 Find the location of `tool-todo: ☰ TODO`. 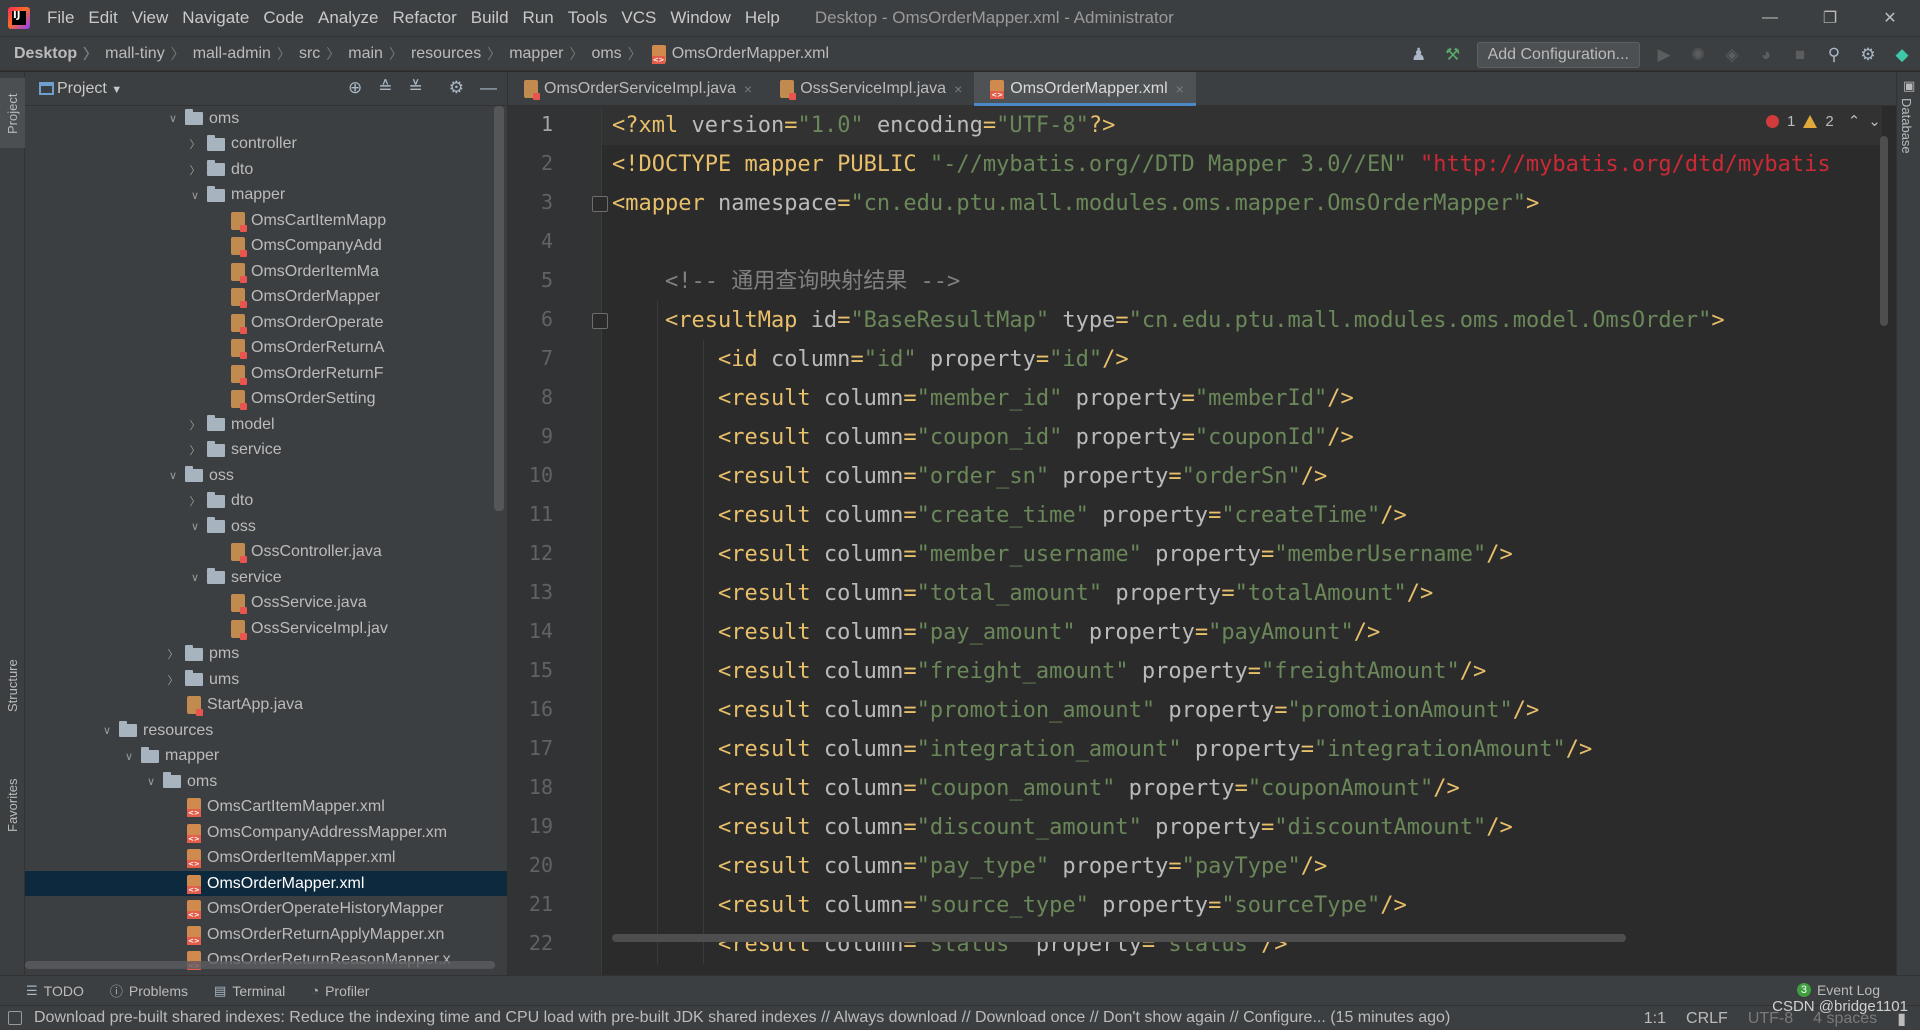

tool-todo: ☰ TODO is located at coordinates (55, 990).